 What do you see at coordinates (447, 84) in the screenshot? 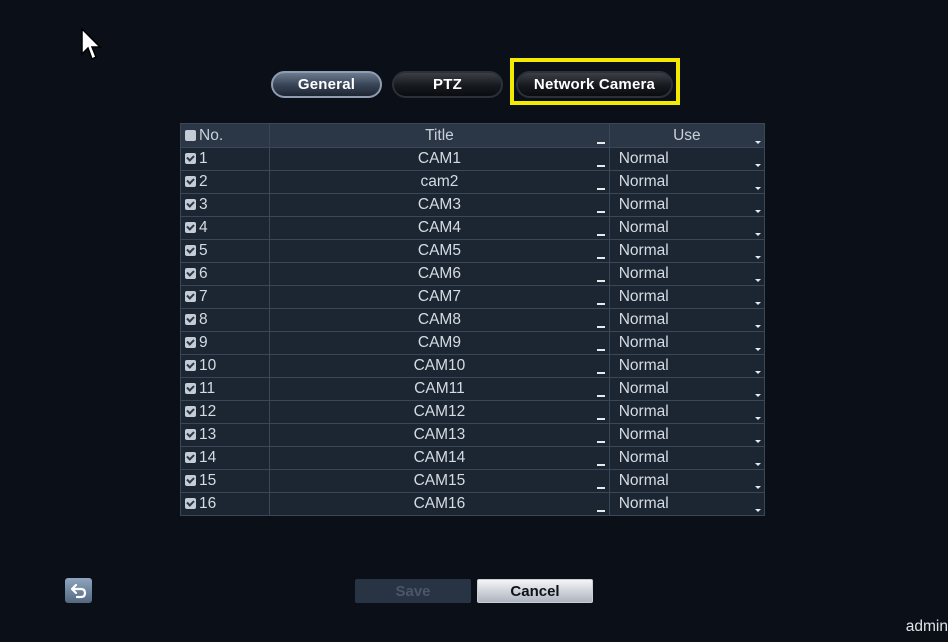
I see `tab-ptz: PTZ` at bounding box center [447, 84].